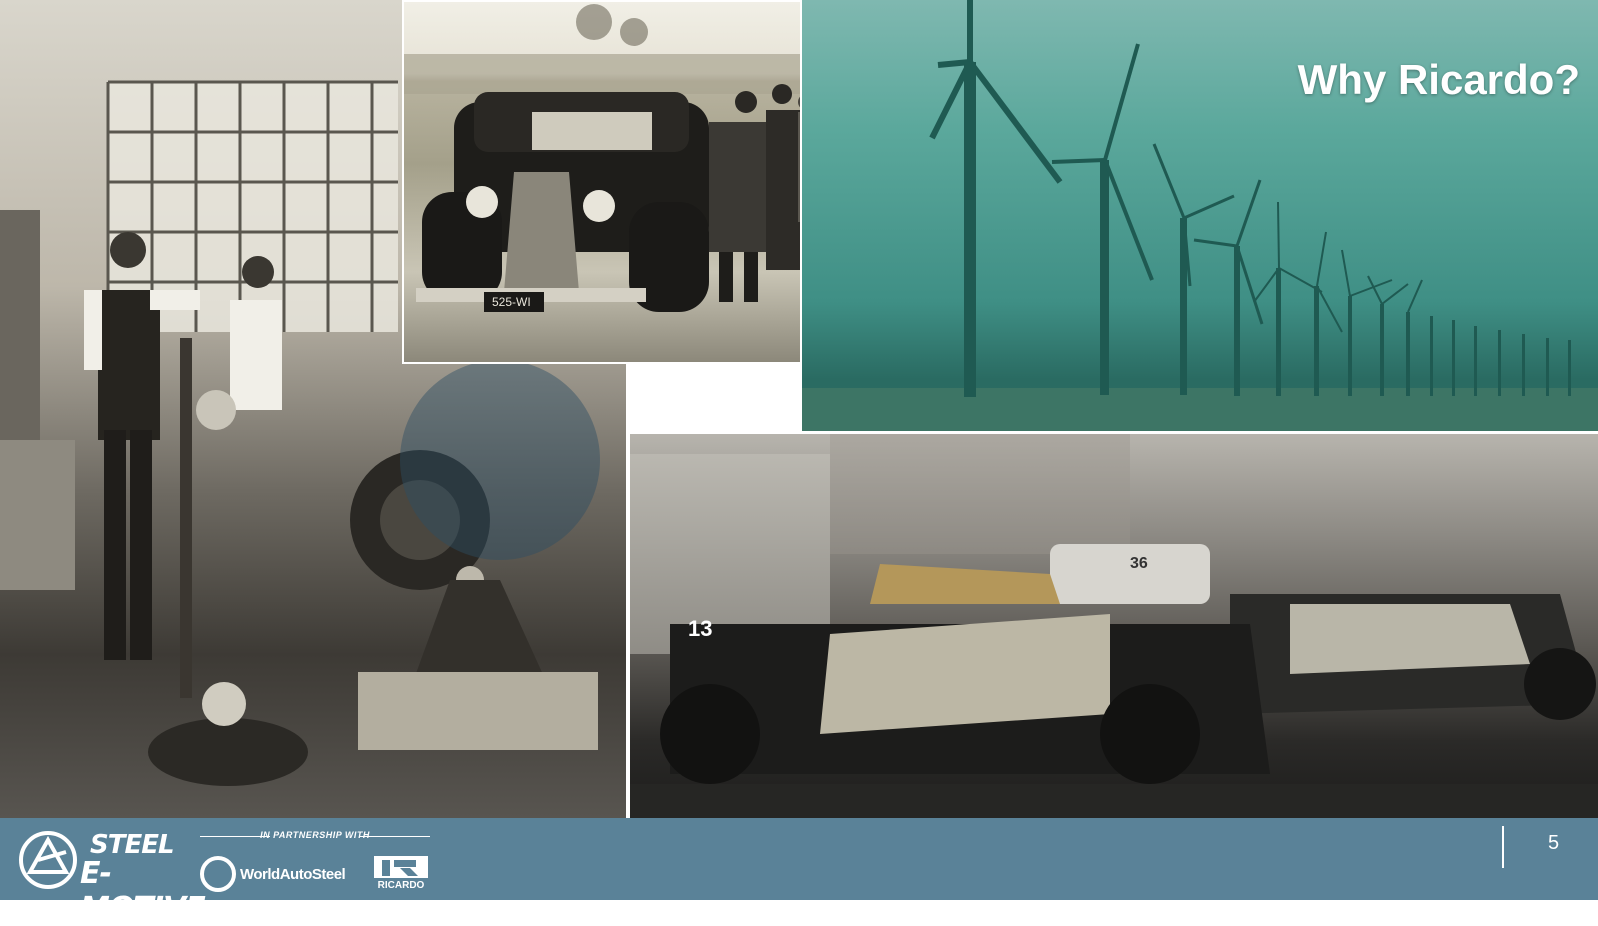  What do you see at coordinates (1438, 79) in the screenshot?
I see `slide-title: Why Ricardo?` at bounding box center [1438, 79].